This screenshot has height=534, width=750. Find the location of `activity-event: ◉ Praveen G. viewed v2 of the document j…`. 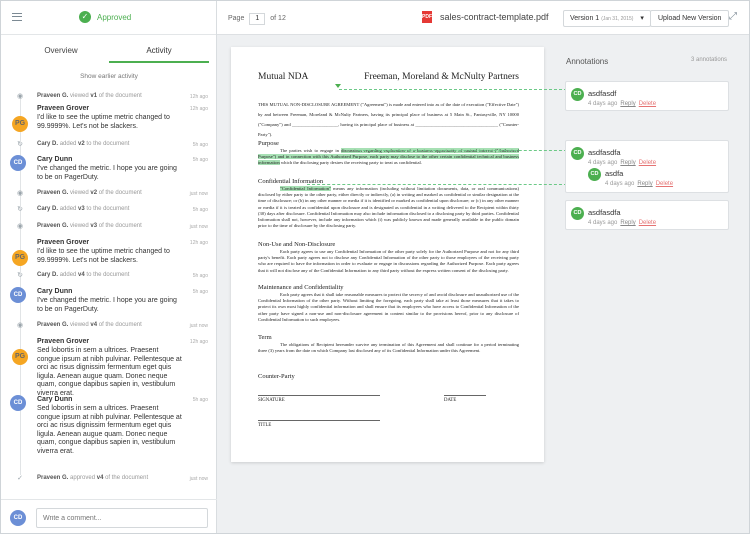

activity-event: ◉ Praveen G. viewed v2 of the document j… is located at coordinates (109, 195).